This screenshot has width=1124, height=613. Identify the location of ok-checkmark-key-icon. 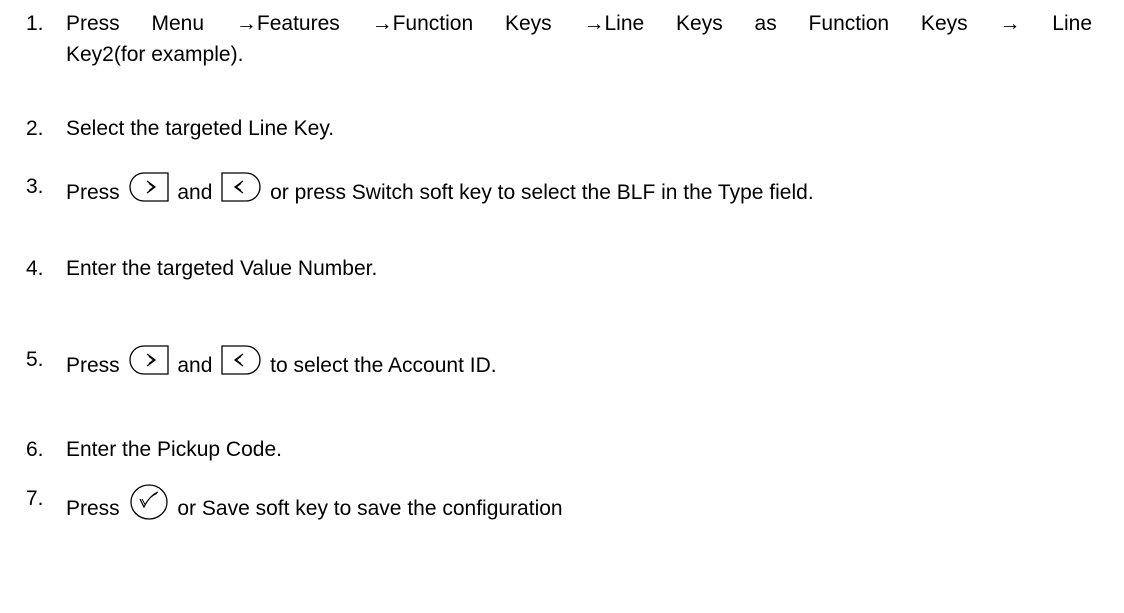
(149, 502).